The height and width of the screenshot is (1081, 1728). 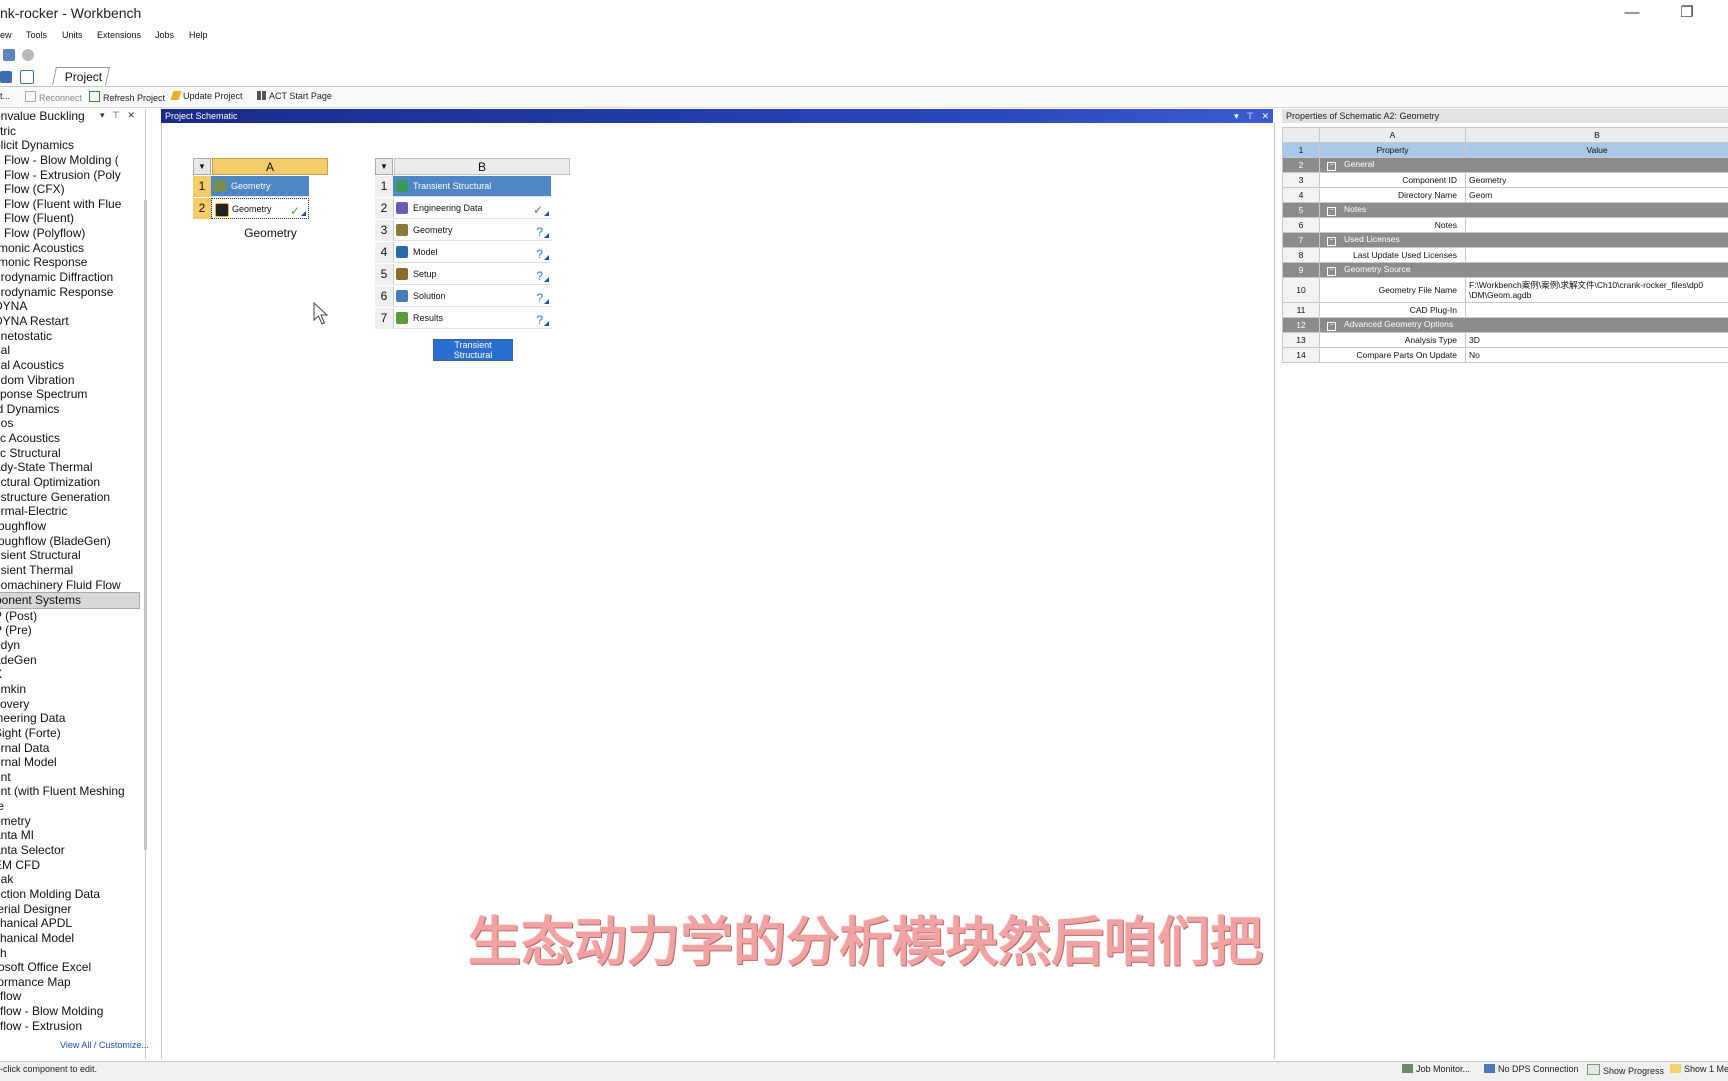 I want to click on toolbox-item: ady-State Thermal, so click(x=70, y=467).